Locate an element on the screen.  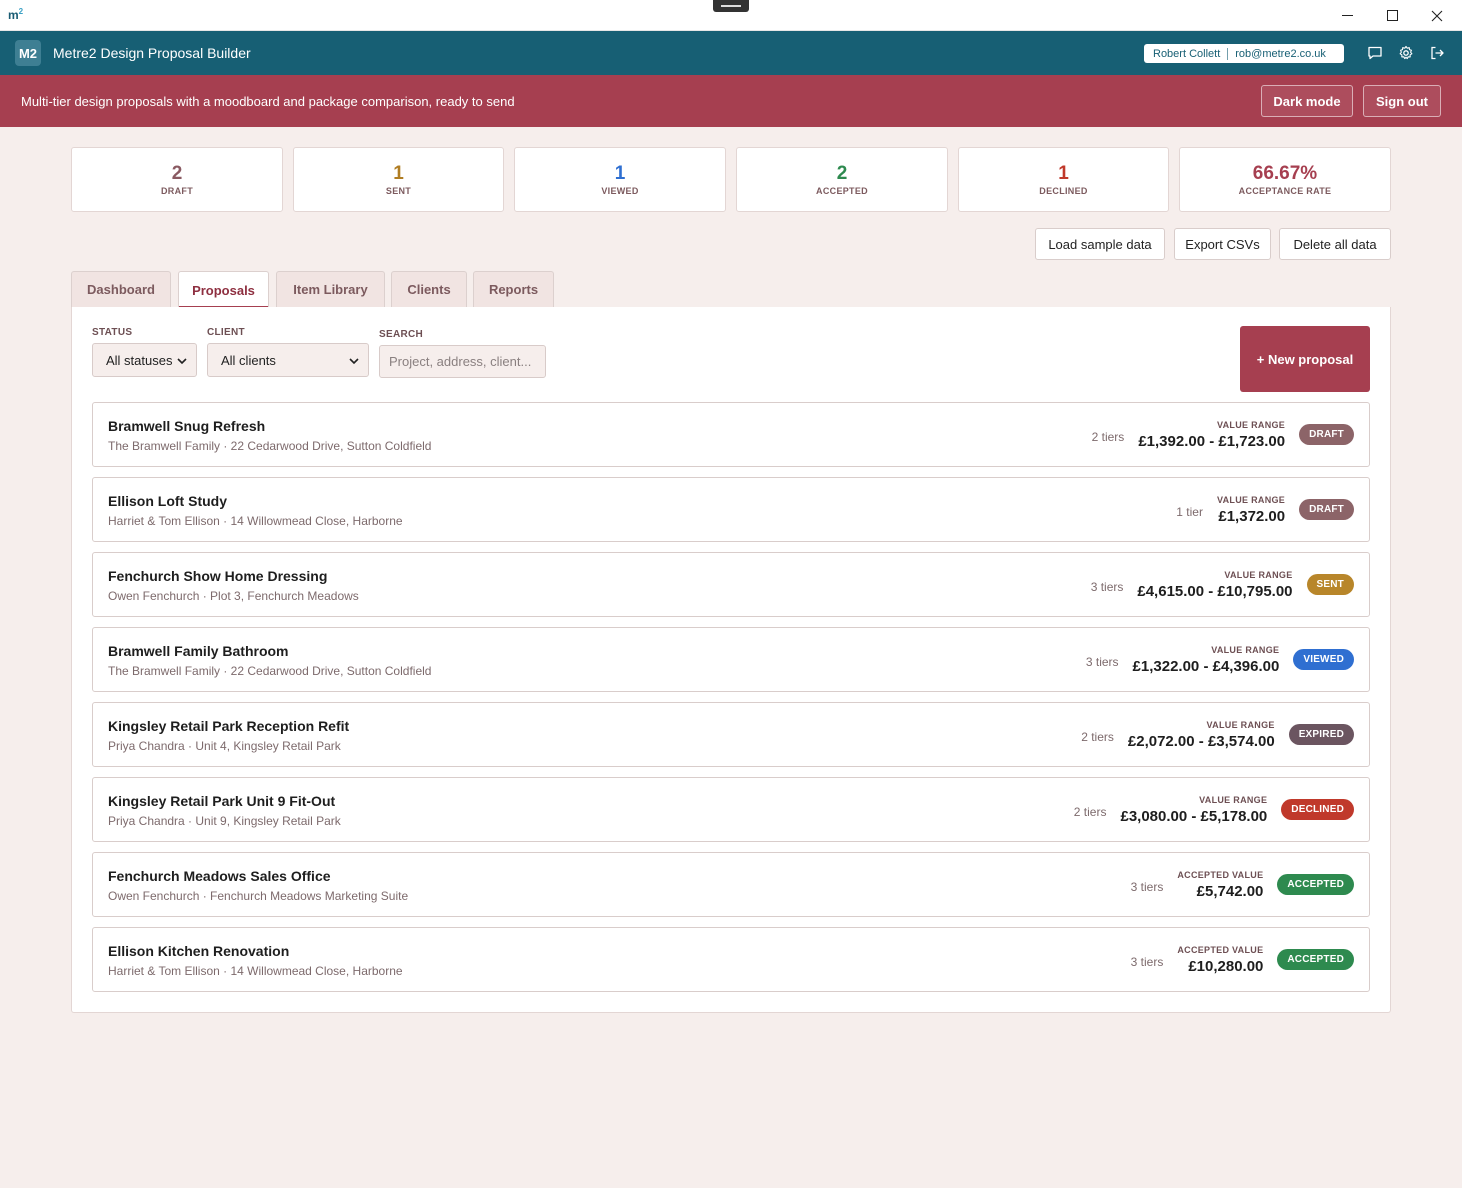
status-badge: VIEWED is located at coordinates (1323, 659).